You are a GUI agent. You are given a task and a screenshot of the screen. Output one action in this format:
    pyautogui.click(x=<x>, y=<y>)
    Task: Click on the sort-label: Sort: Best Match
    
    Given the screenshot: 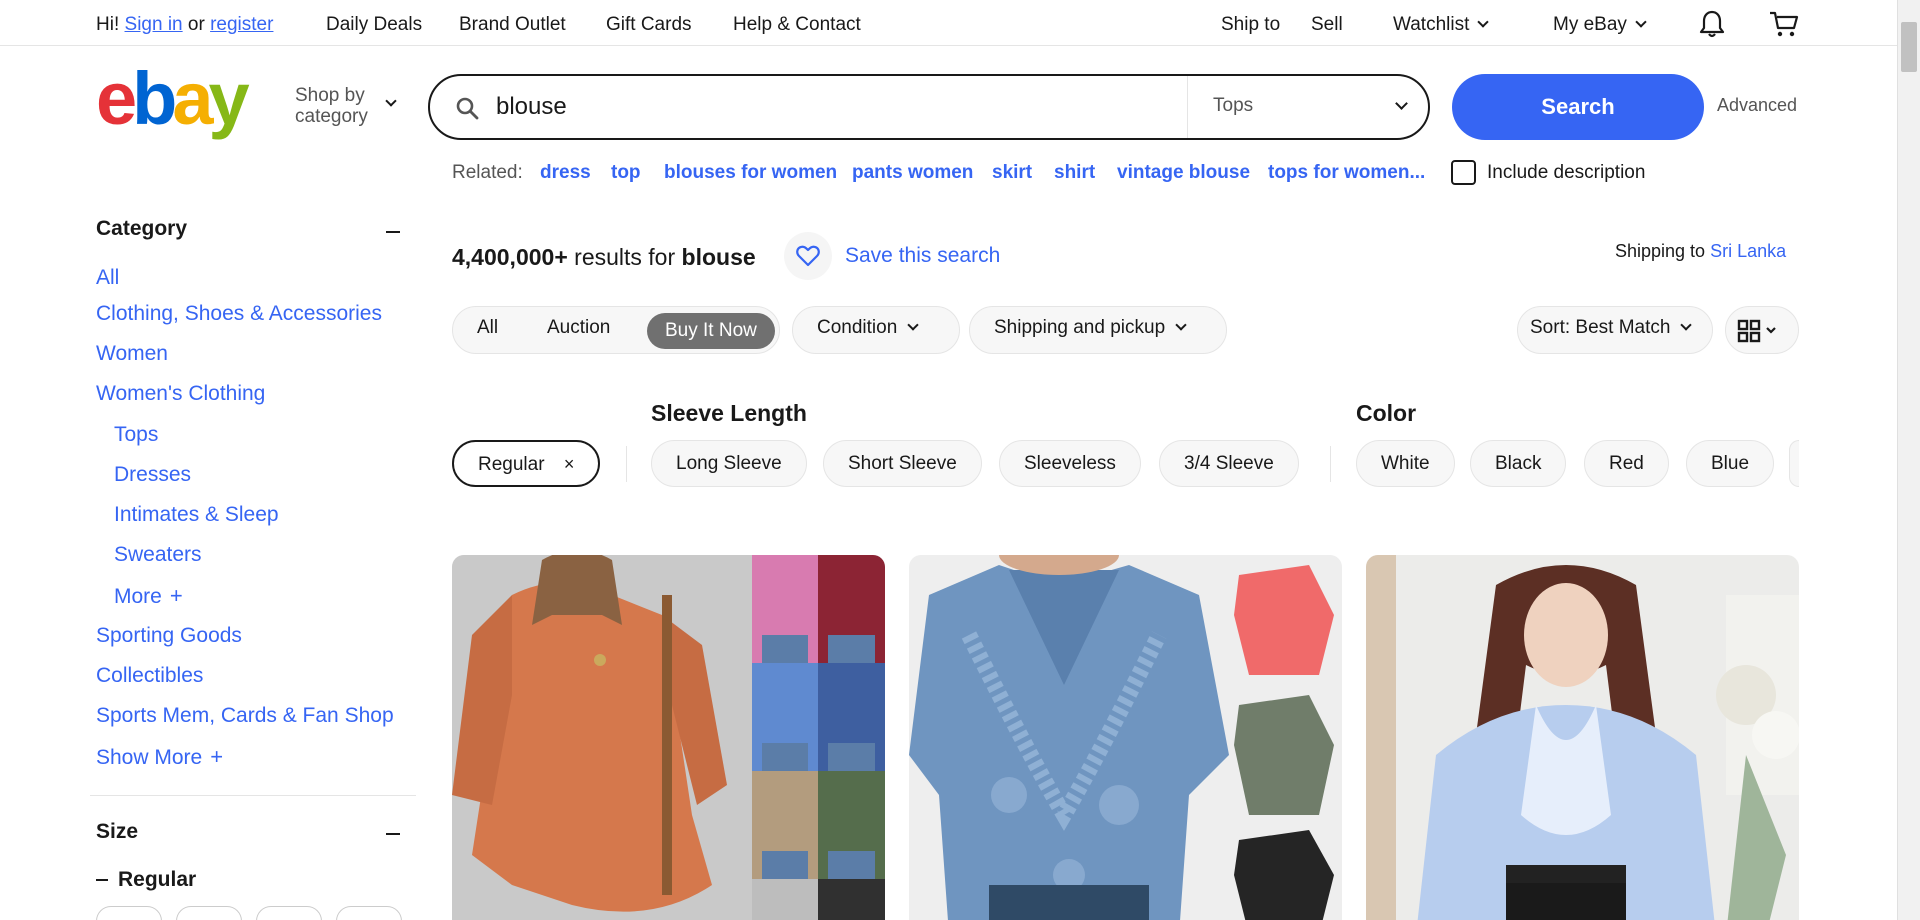 What is the action you would take?
    pyautogui.click(x=1600, y=327)
    